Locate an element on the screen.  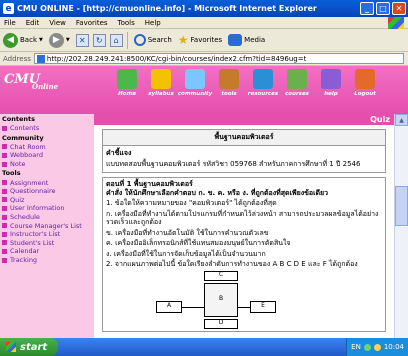
refresh-icon: ↻ is located at coordinates (99, 40).